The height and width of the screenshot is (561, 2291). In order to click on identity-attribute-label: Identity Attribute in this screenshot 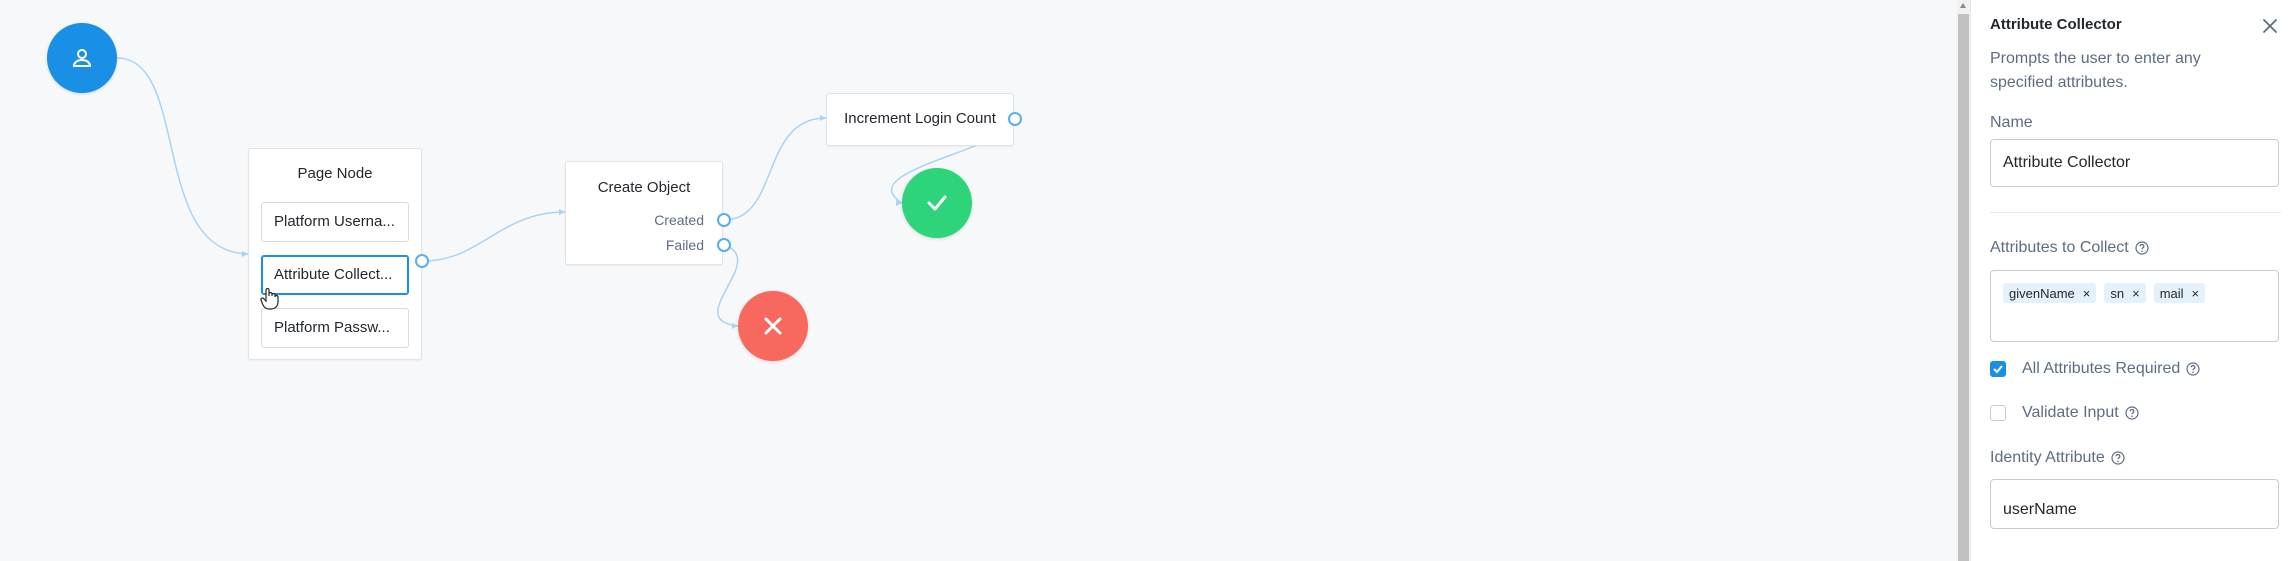, I will do `click(2057, 458)`.